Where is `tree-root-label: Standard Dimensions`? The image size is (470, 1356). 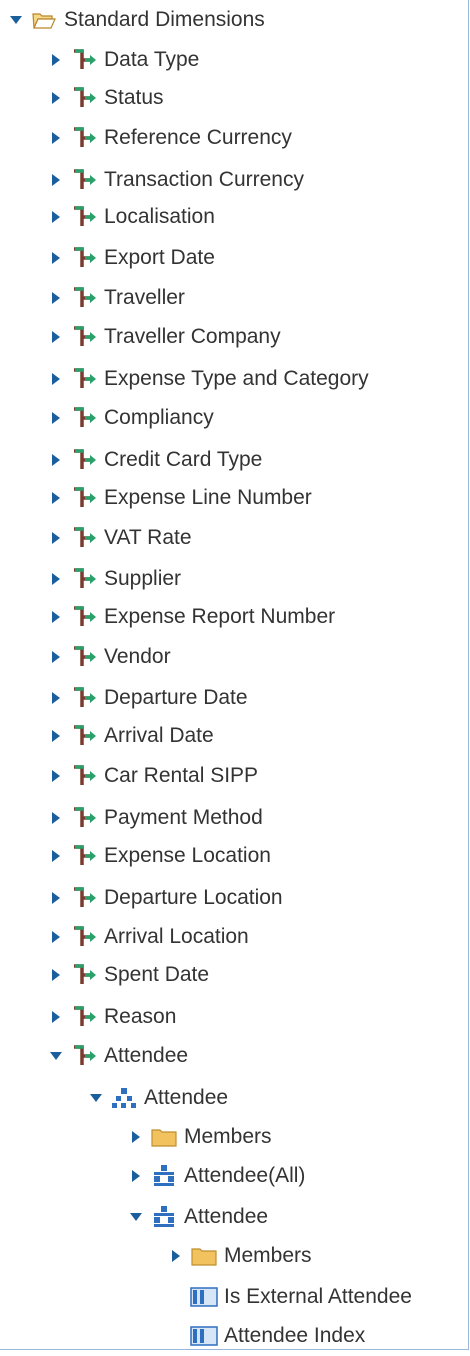
tree-root-label: Standard Dimensions is located at coordinates (164, 19).